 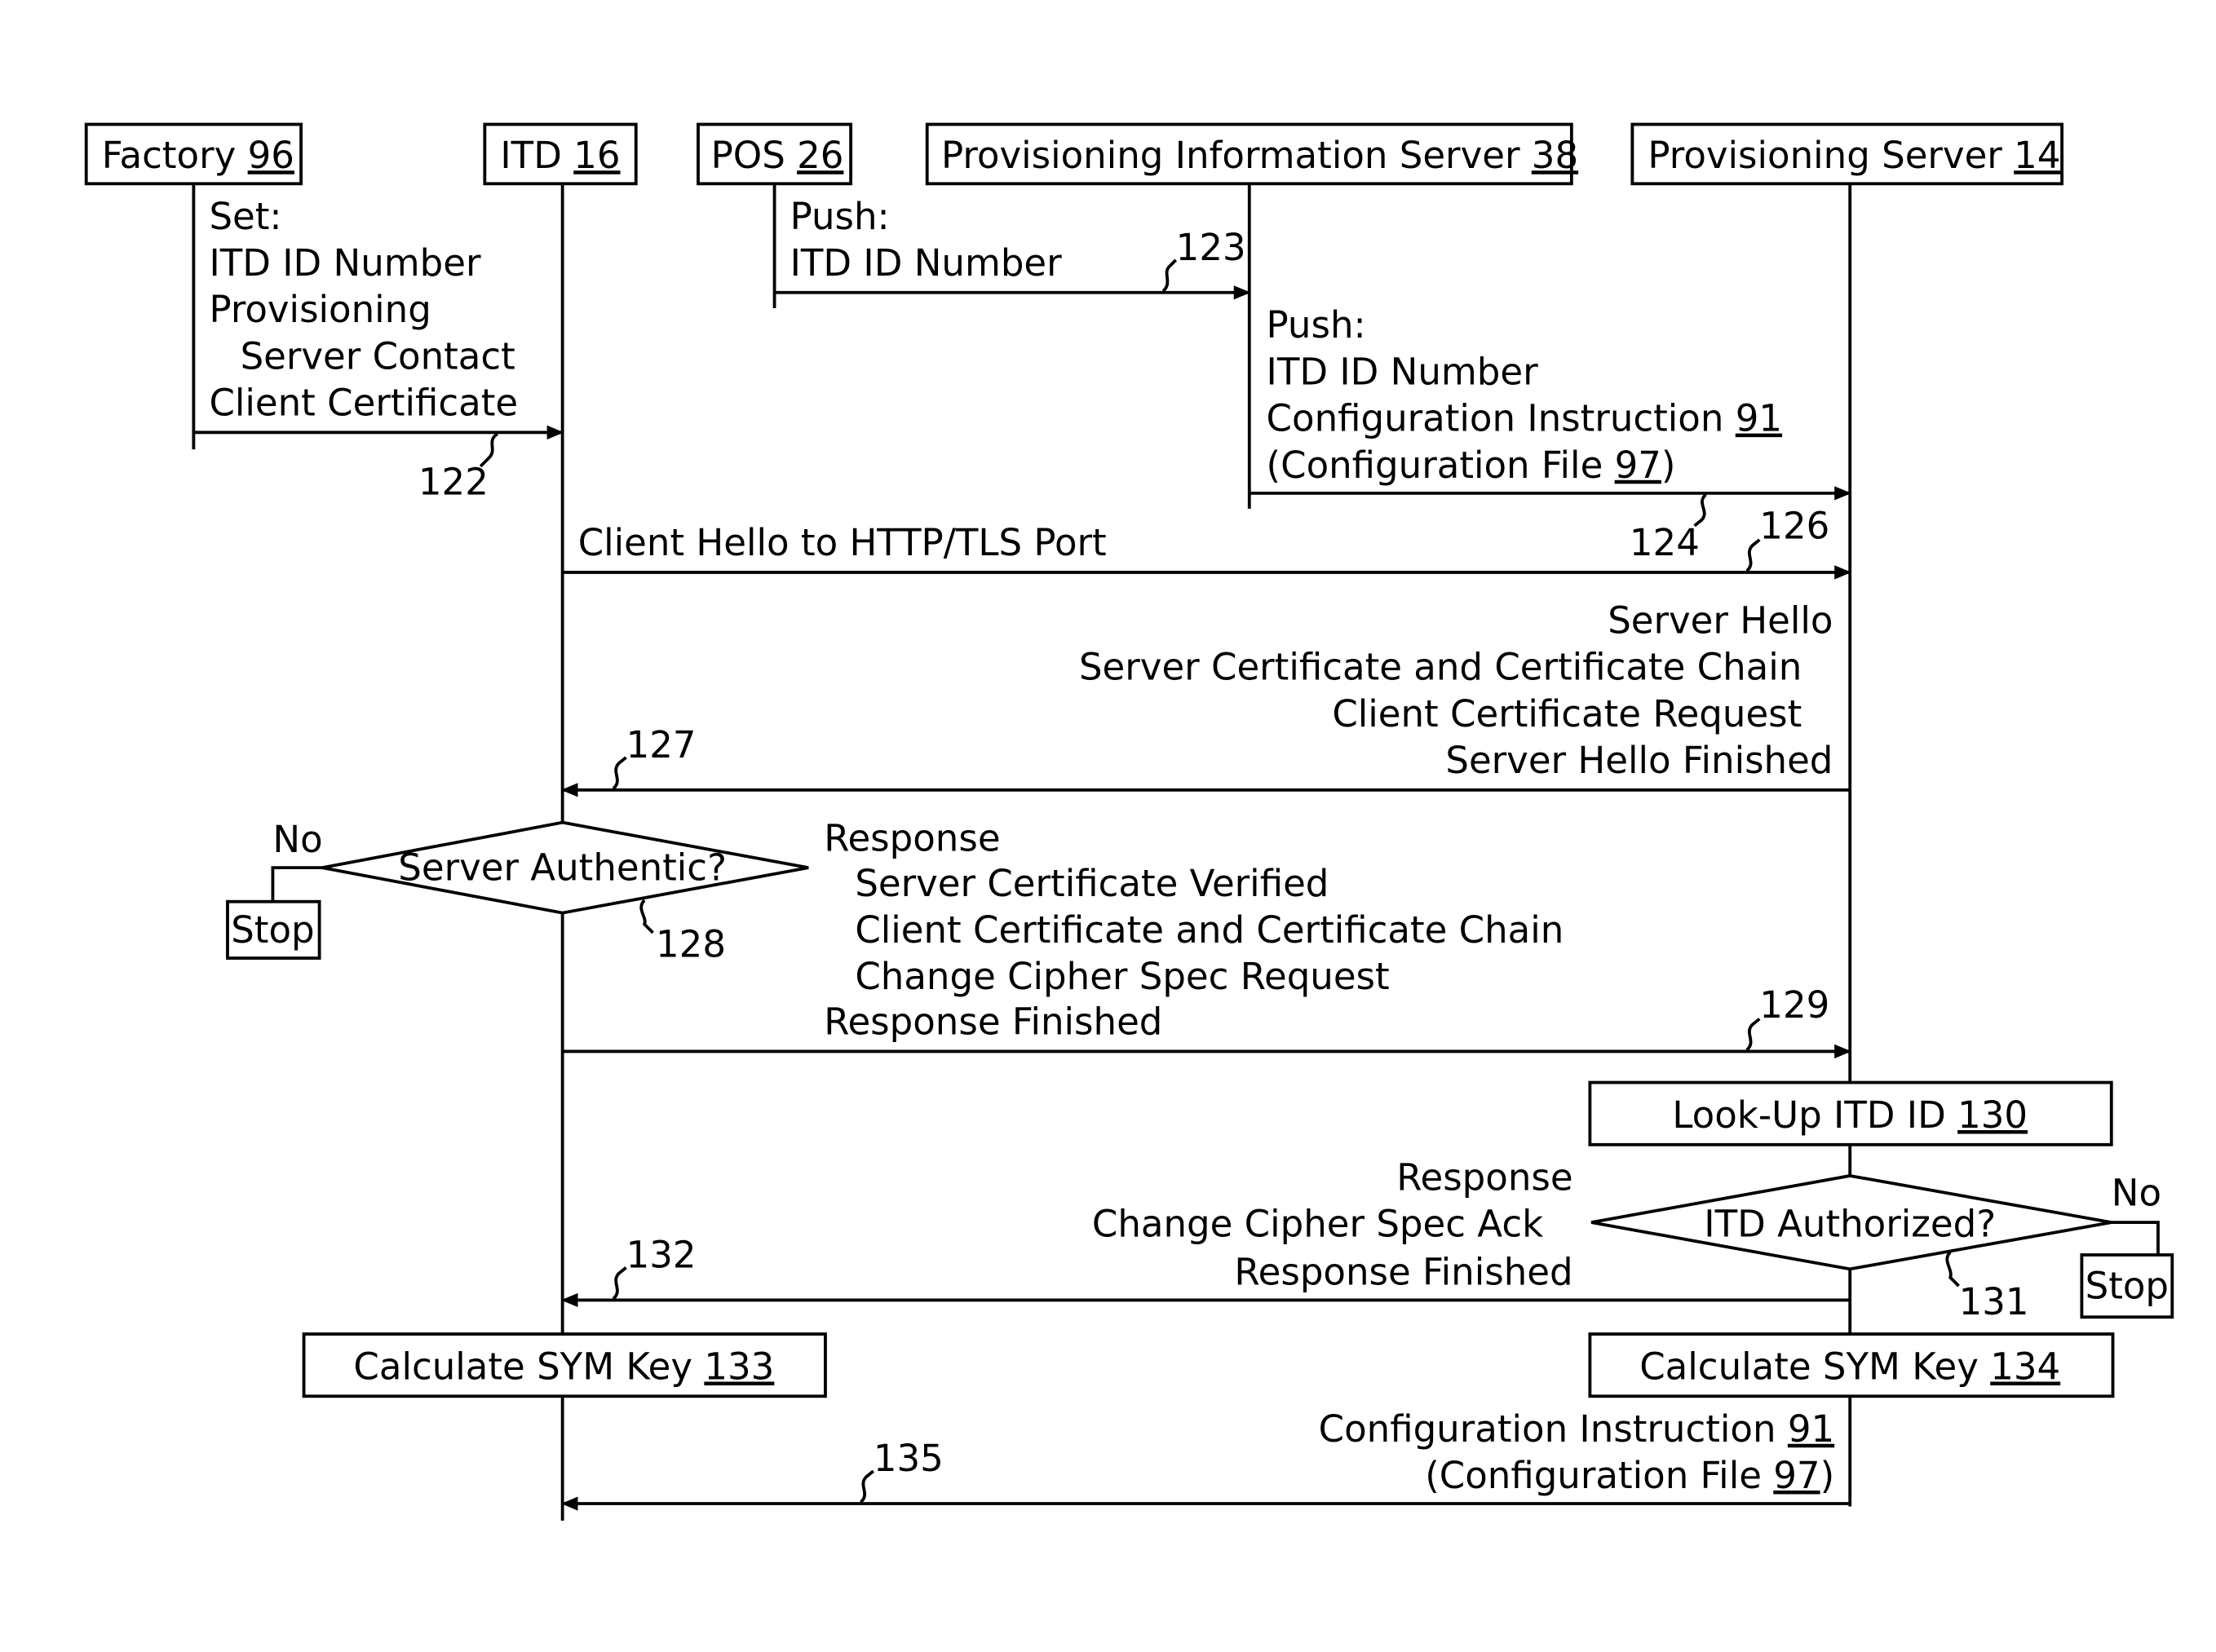 I want to click on participant-pos: POS 26, so click(x=775, y=154).